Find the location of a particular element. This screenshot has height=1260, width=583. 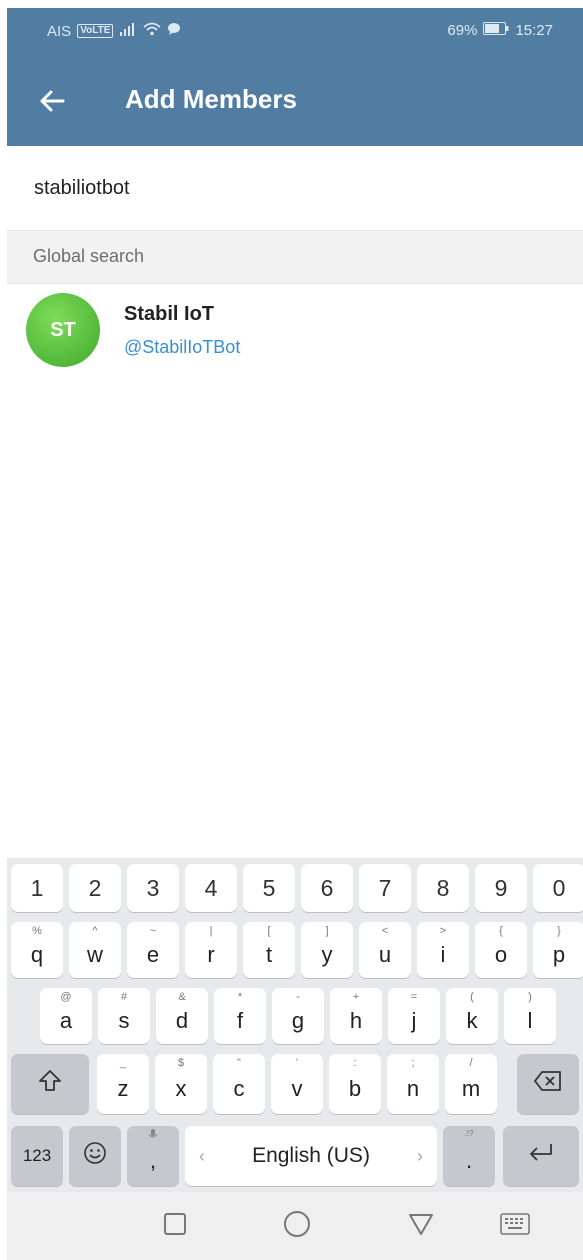

key-4: 4 is located at coordinates (211, 888).